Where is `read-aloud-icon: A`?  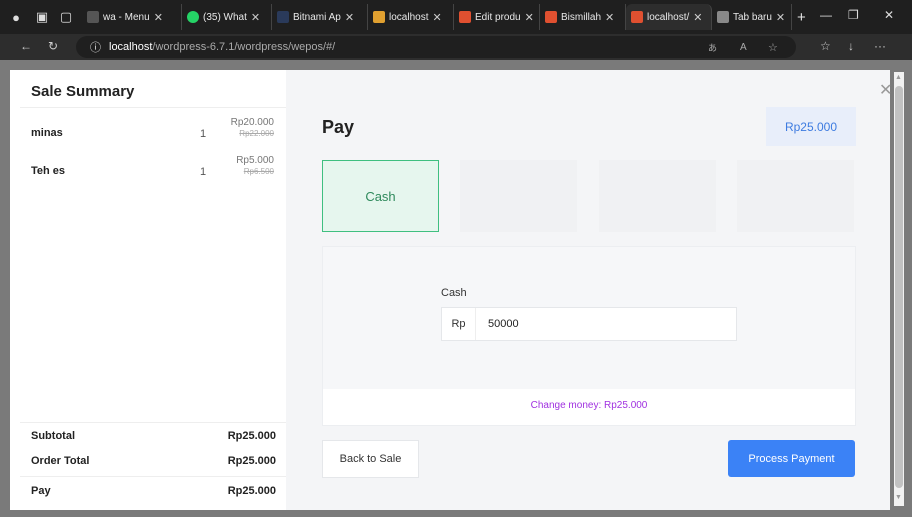
read-aloud-icon: A is located at coordinates (743, 47).